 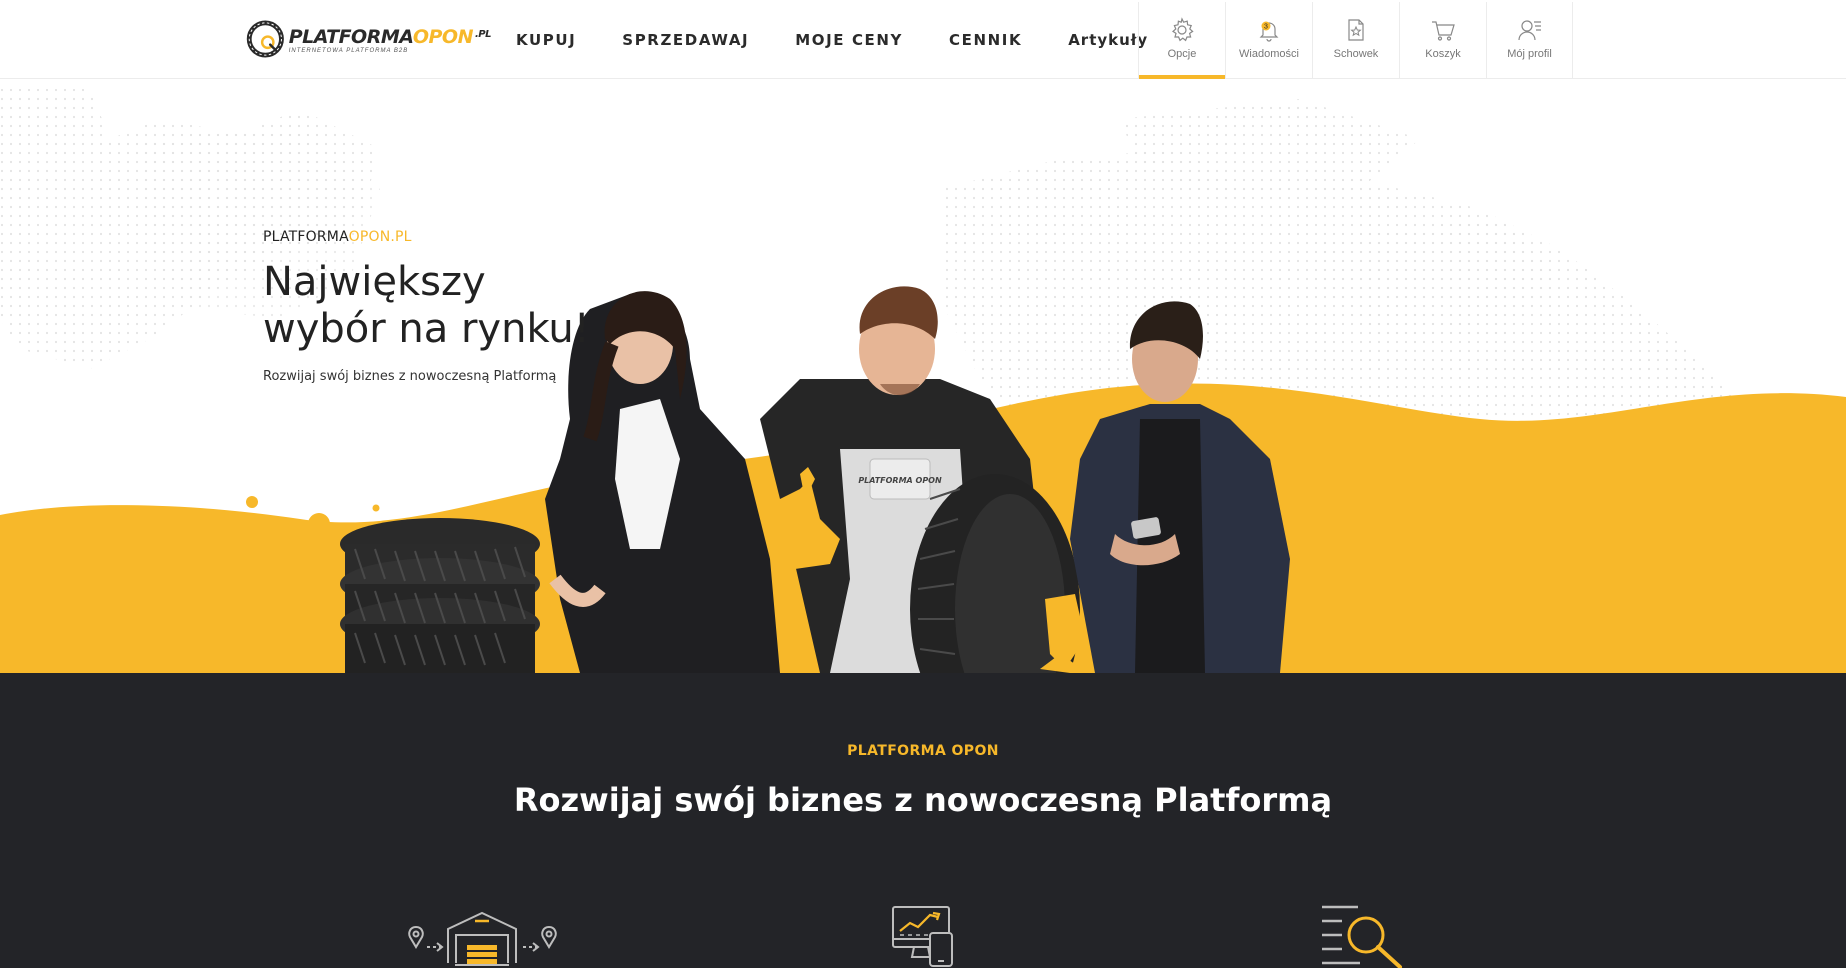 What do you see at coordinates (380, 237) in the screenshot?
I see `hero-eyebrow-accent: OPON.PL` at bounding box center [380, 237].